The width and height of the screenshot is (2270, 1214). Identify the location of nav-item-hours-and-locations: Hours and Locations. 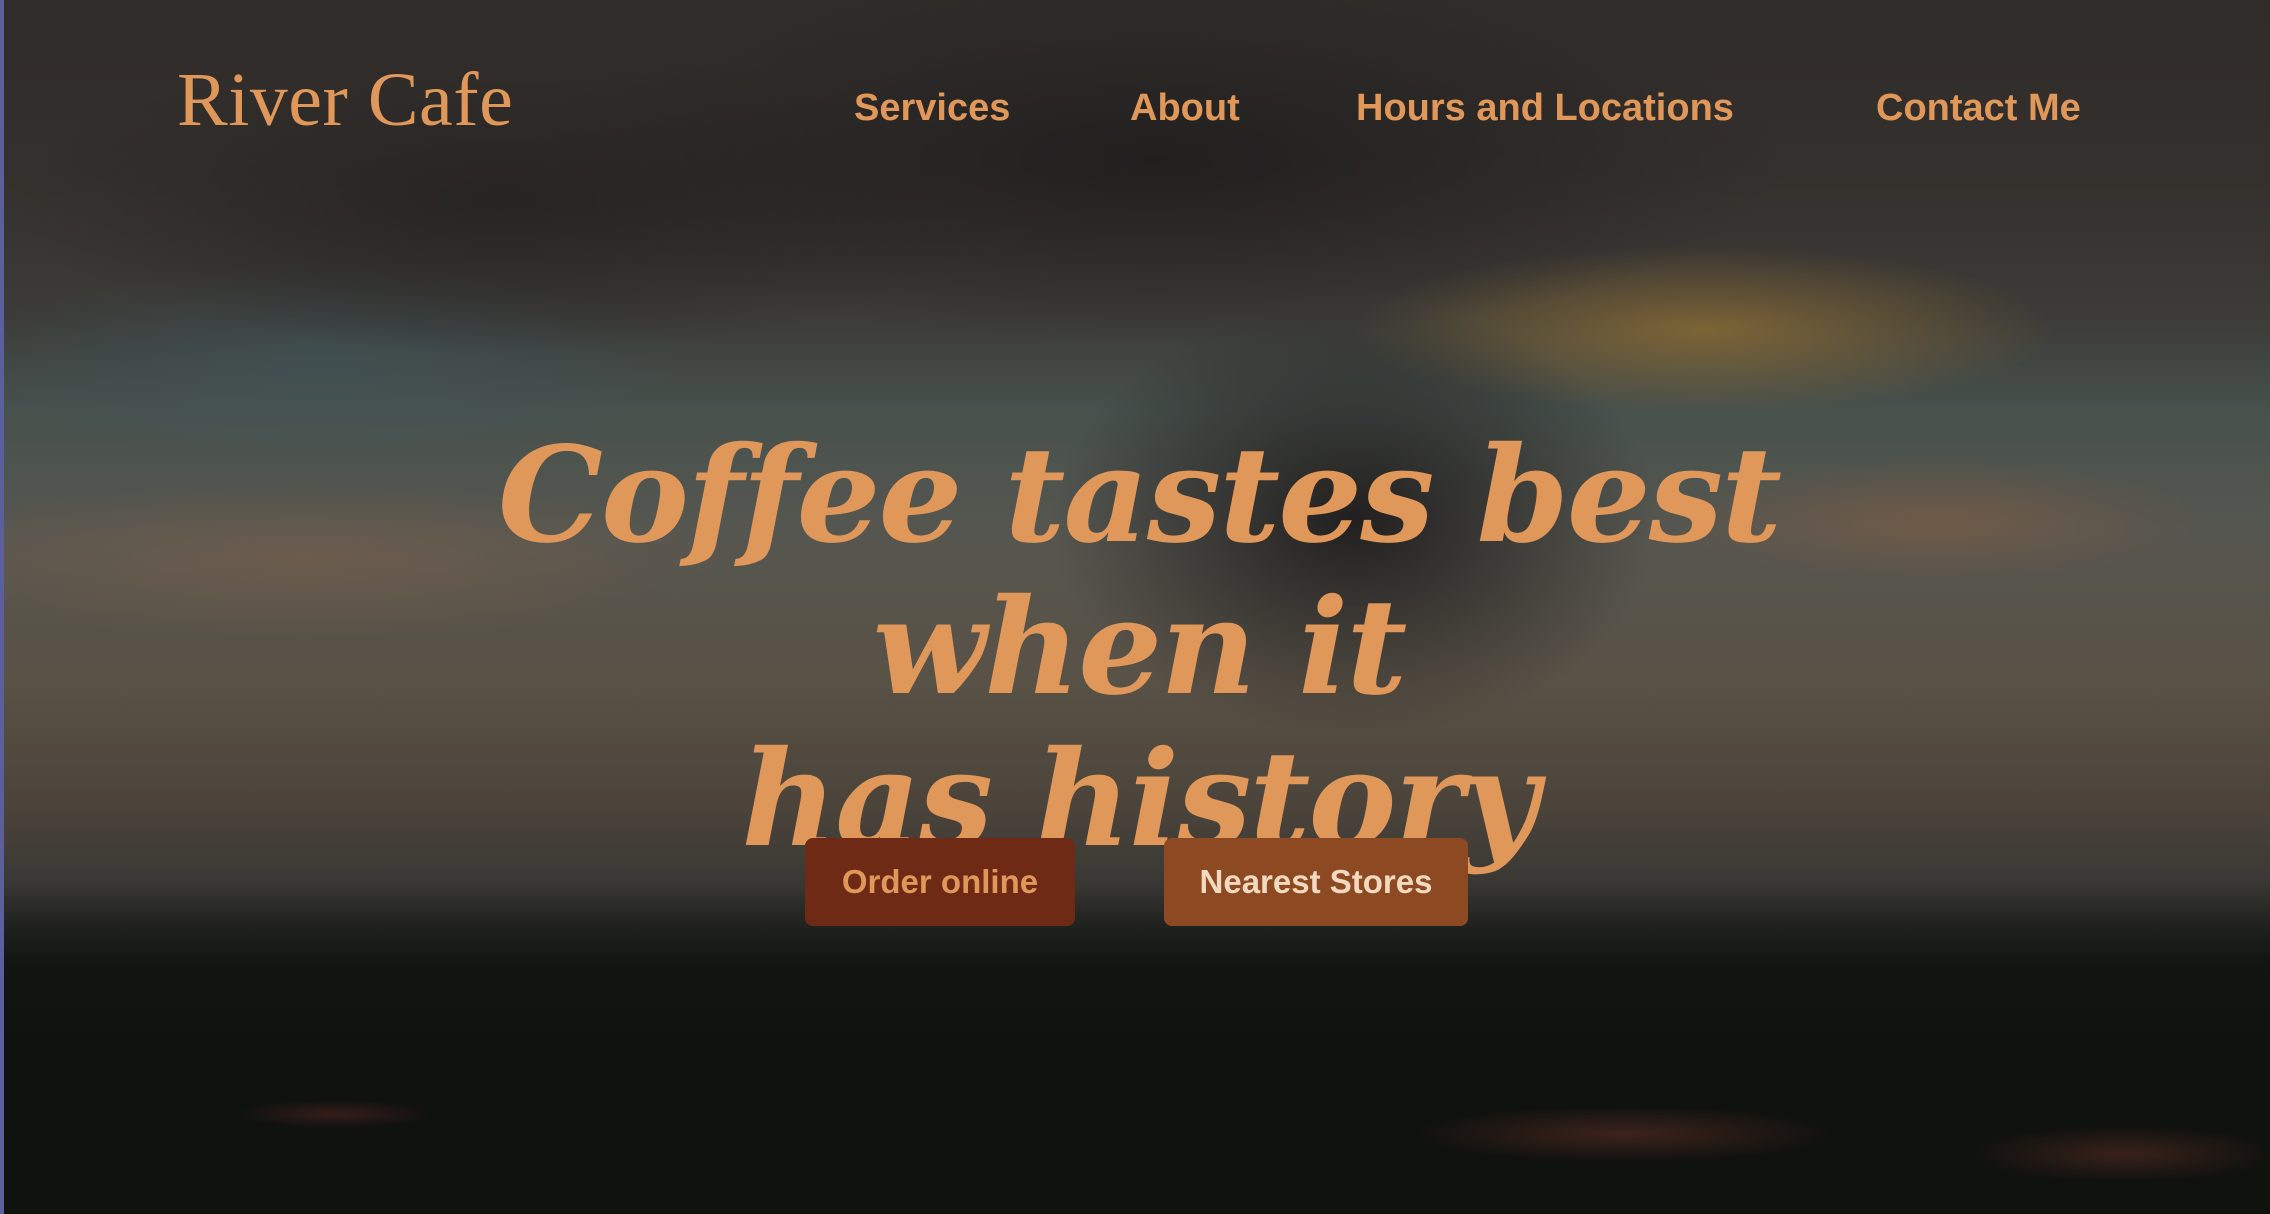
(1545, 108).